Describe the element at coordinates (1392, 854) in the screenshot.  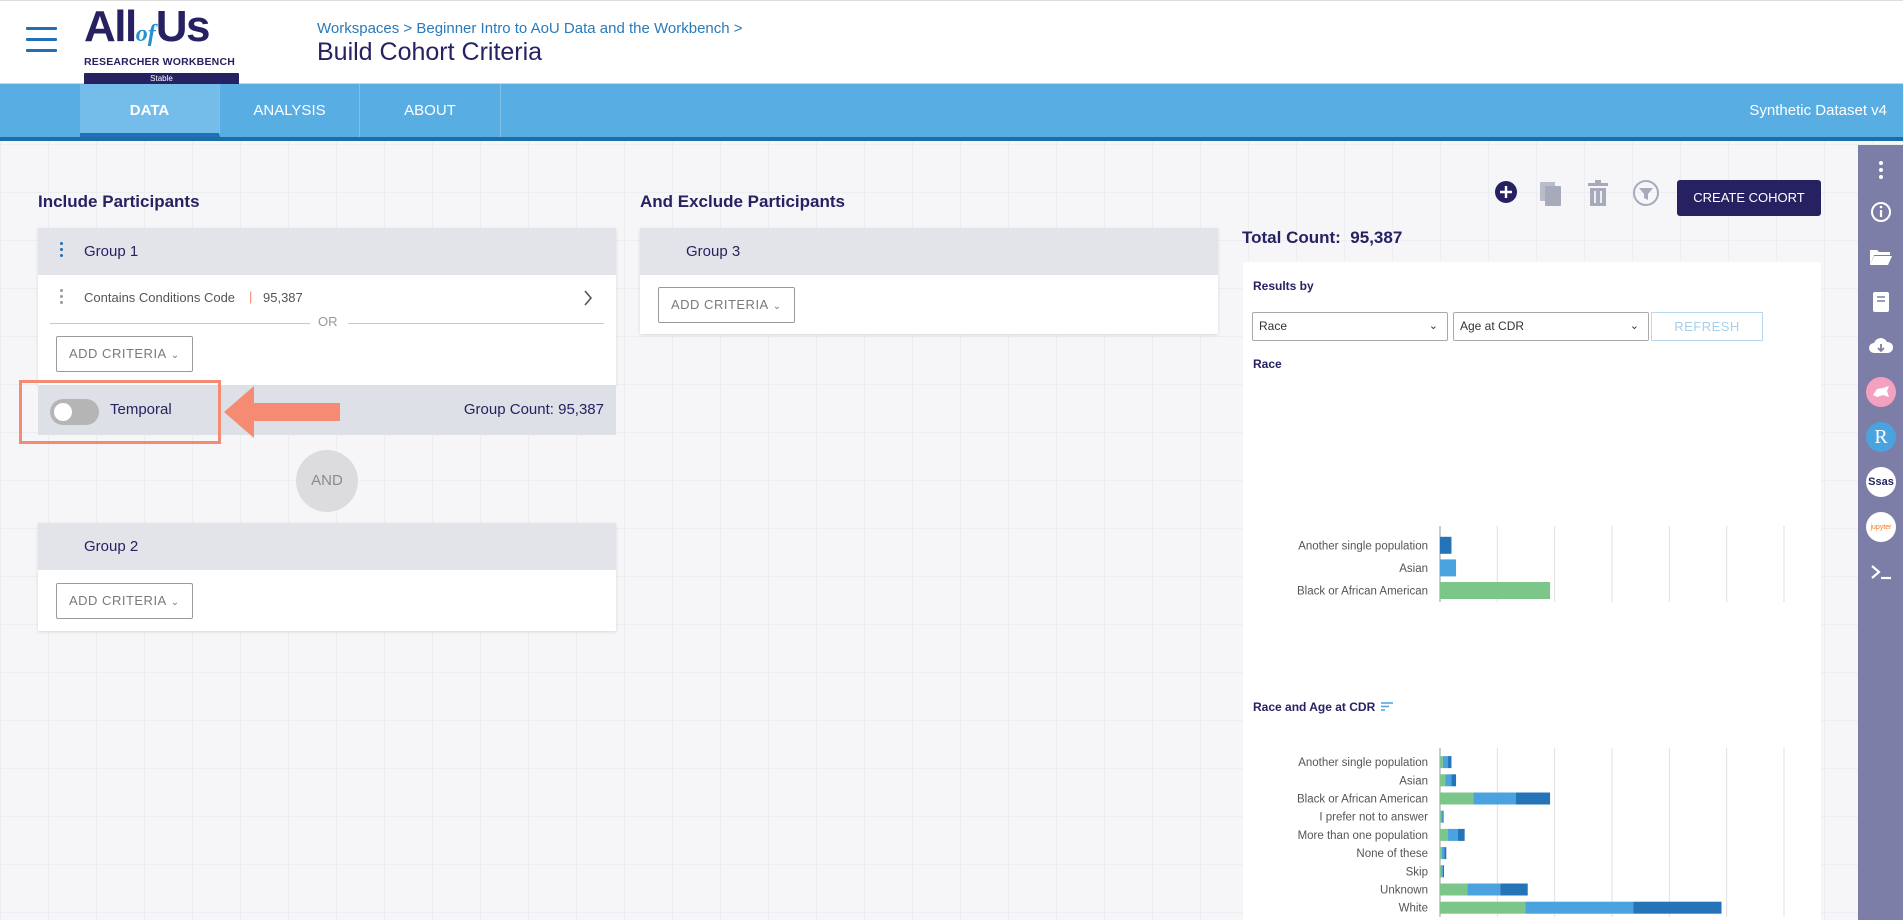
I see `category-label: None of these` at that location.